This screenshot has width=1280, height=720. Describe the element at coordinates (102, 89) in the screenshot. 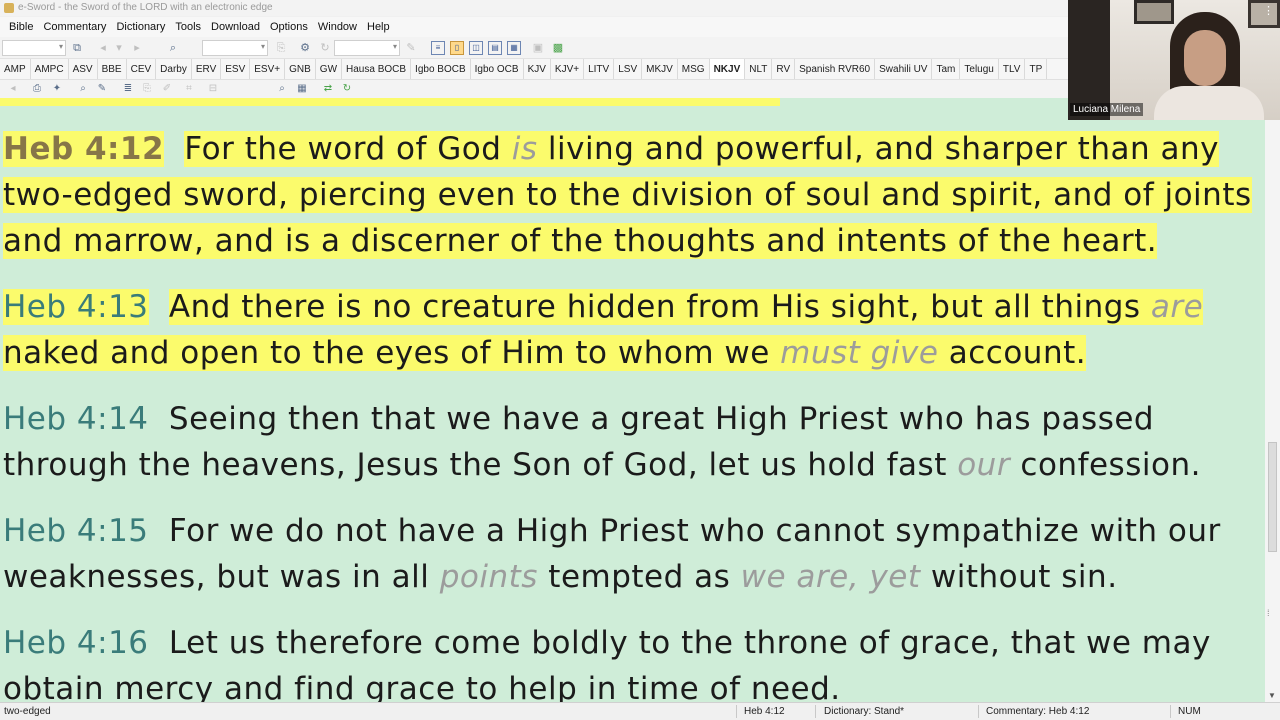

I see `highlight-icon: ✎` at that location.